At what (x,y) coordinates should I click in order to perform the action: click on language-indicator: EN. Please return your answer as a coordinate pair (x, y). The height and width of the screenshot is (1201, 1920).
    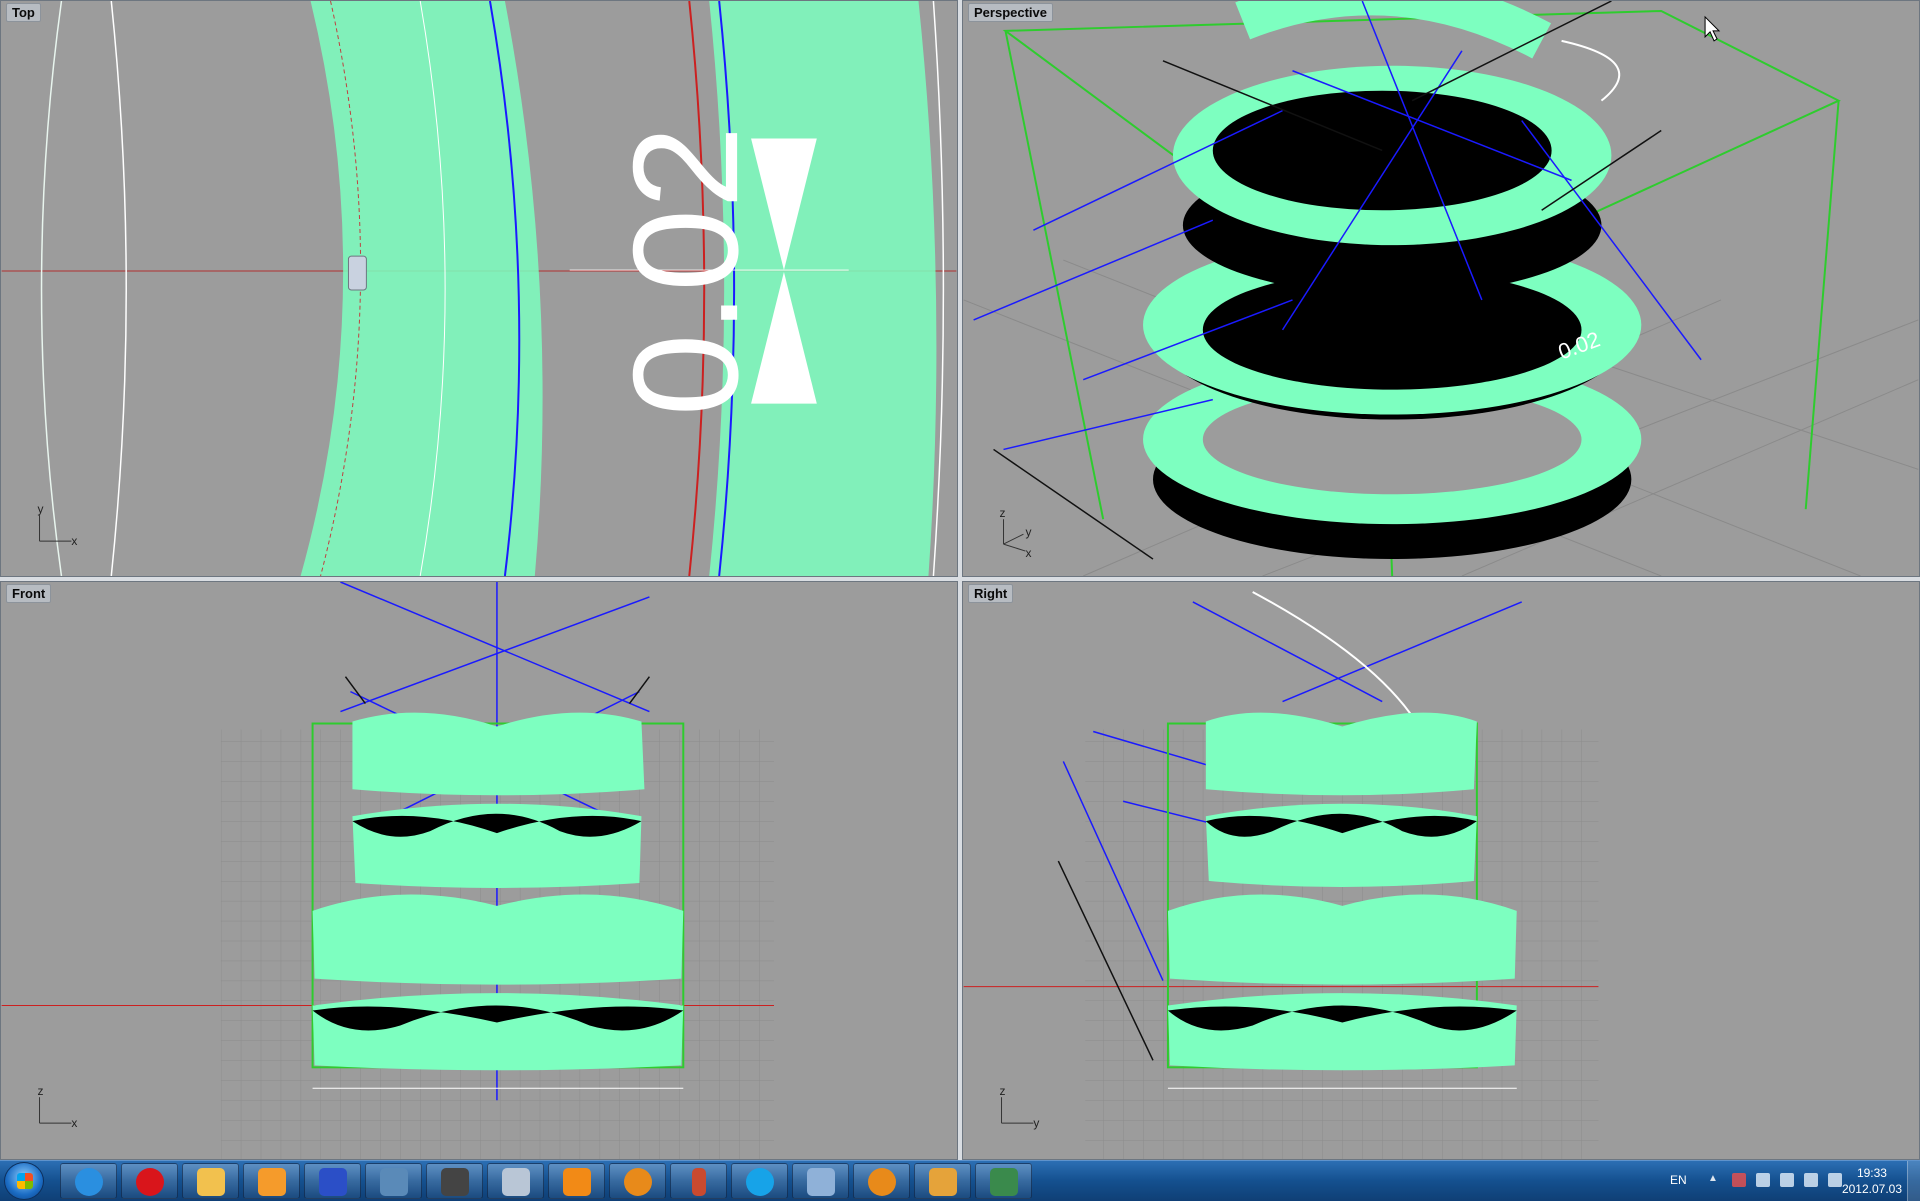
    Looking at the image, I should click on (1678, 1180).